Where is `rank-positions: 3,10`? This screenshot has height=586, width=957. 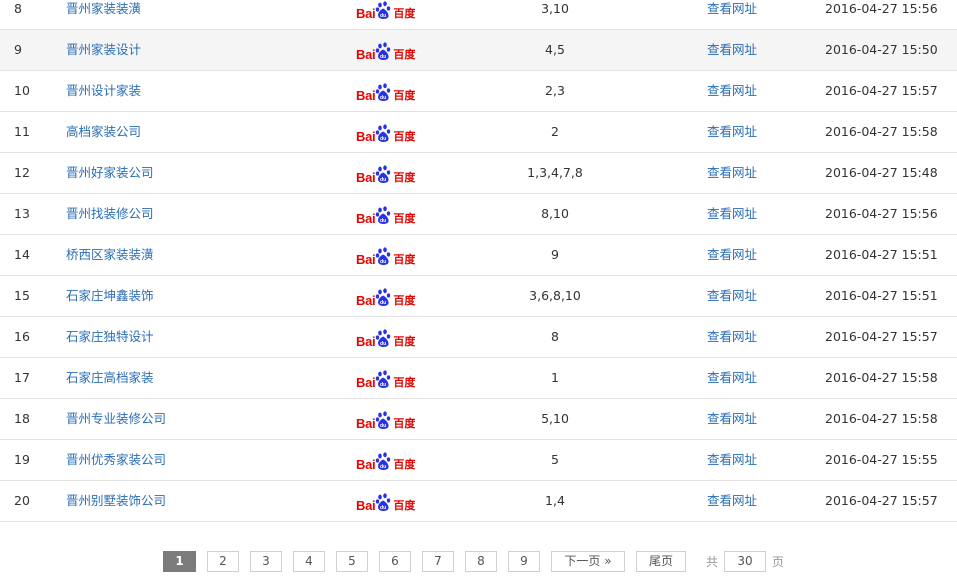 rank-positions: 3,10 is located at coordinates (555, 8).